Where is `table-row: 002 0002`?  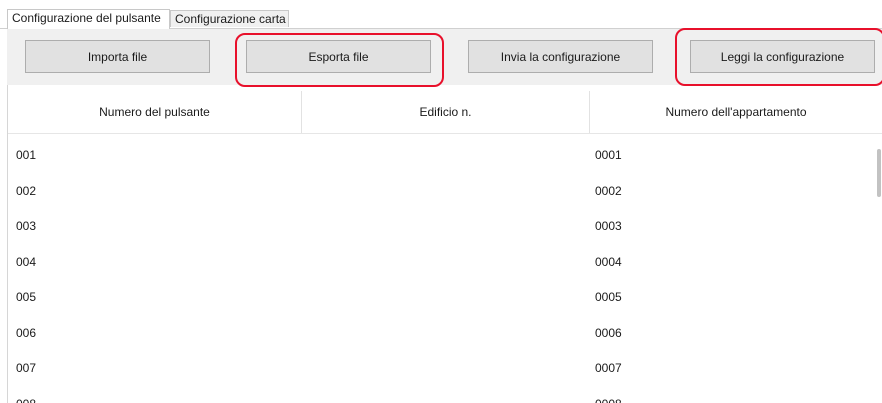
table-row: 002 0002 is located at coordinates (440, 191).